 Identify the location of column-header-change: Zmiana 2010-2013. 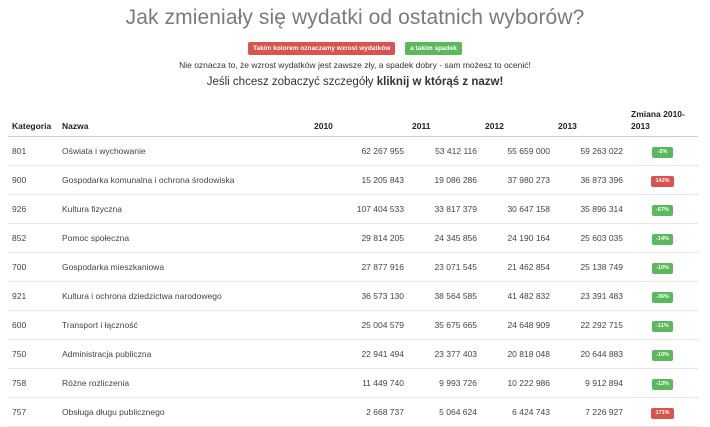
(662, 117).